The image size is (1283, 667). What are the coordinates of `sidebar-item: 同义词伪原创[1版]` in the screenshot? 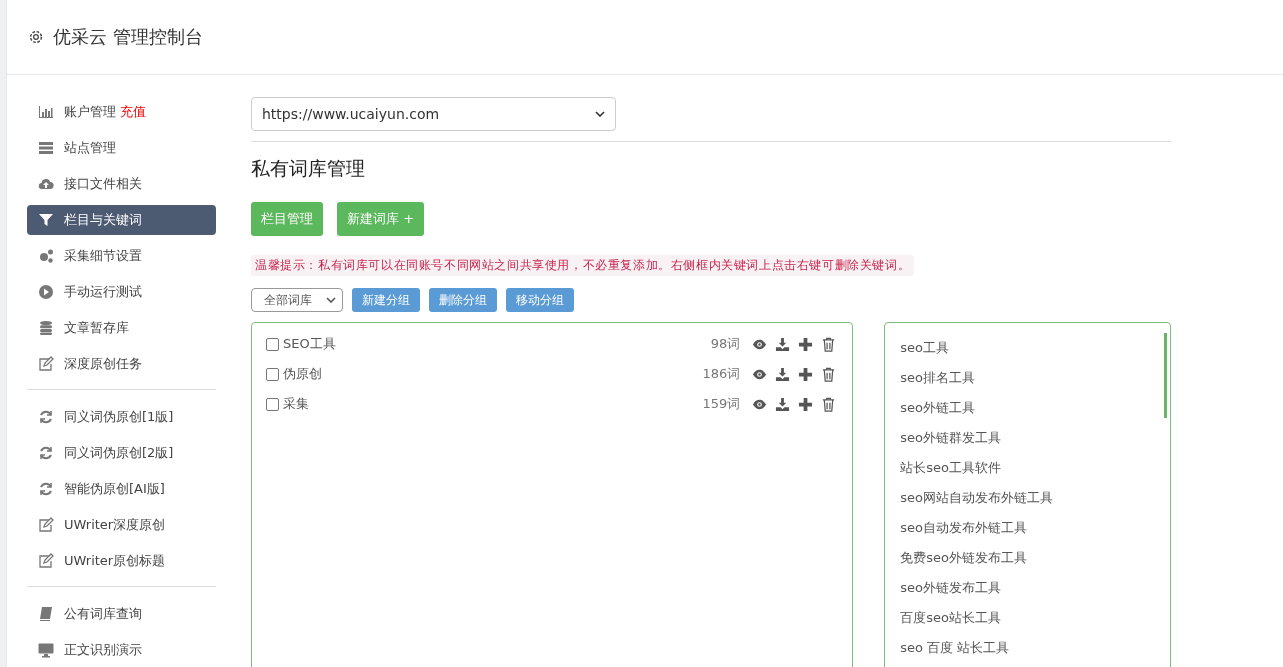 It's located at (121, 417).